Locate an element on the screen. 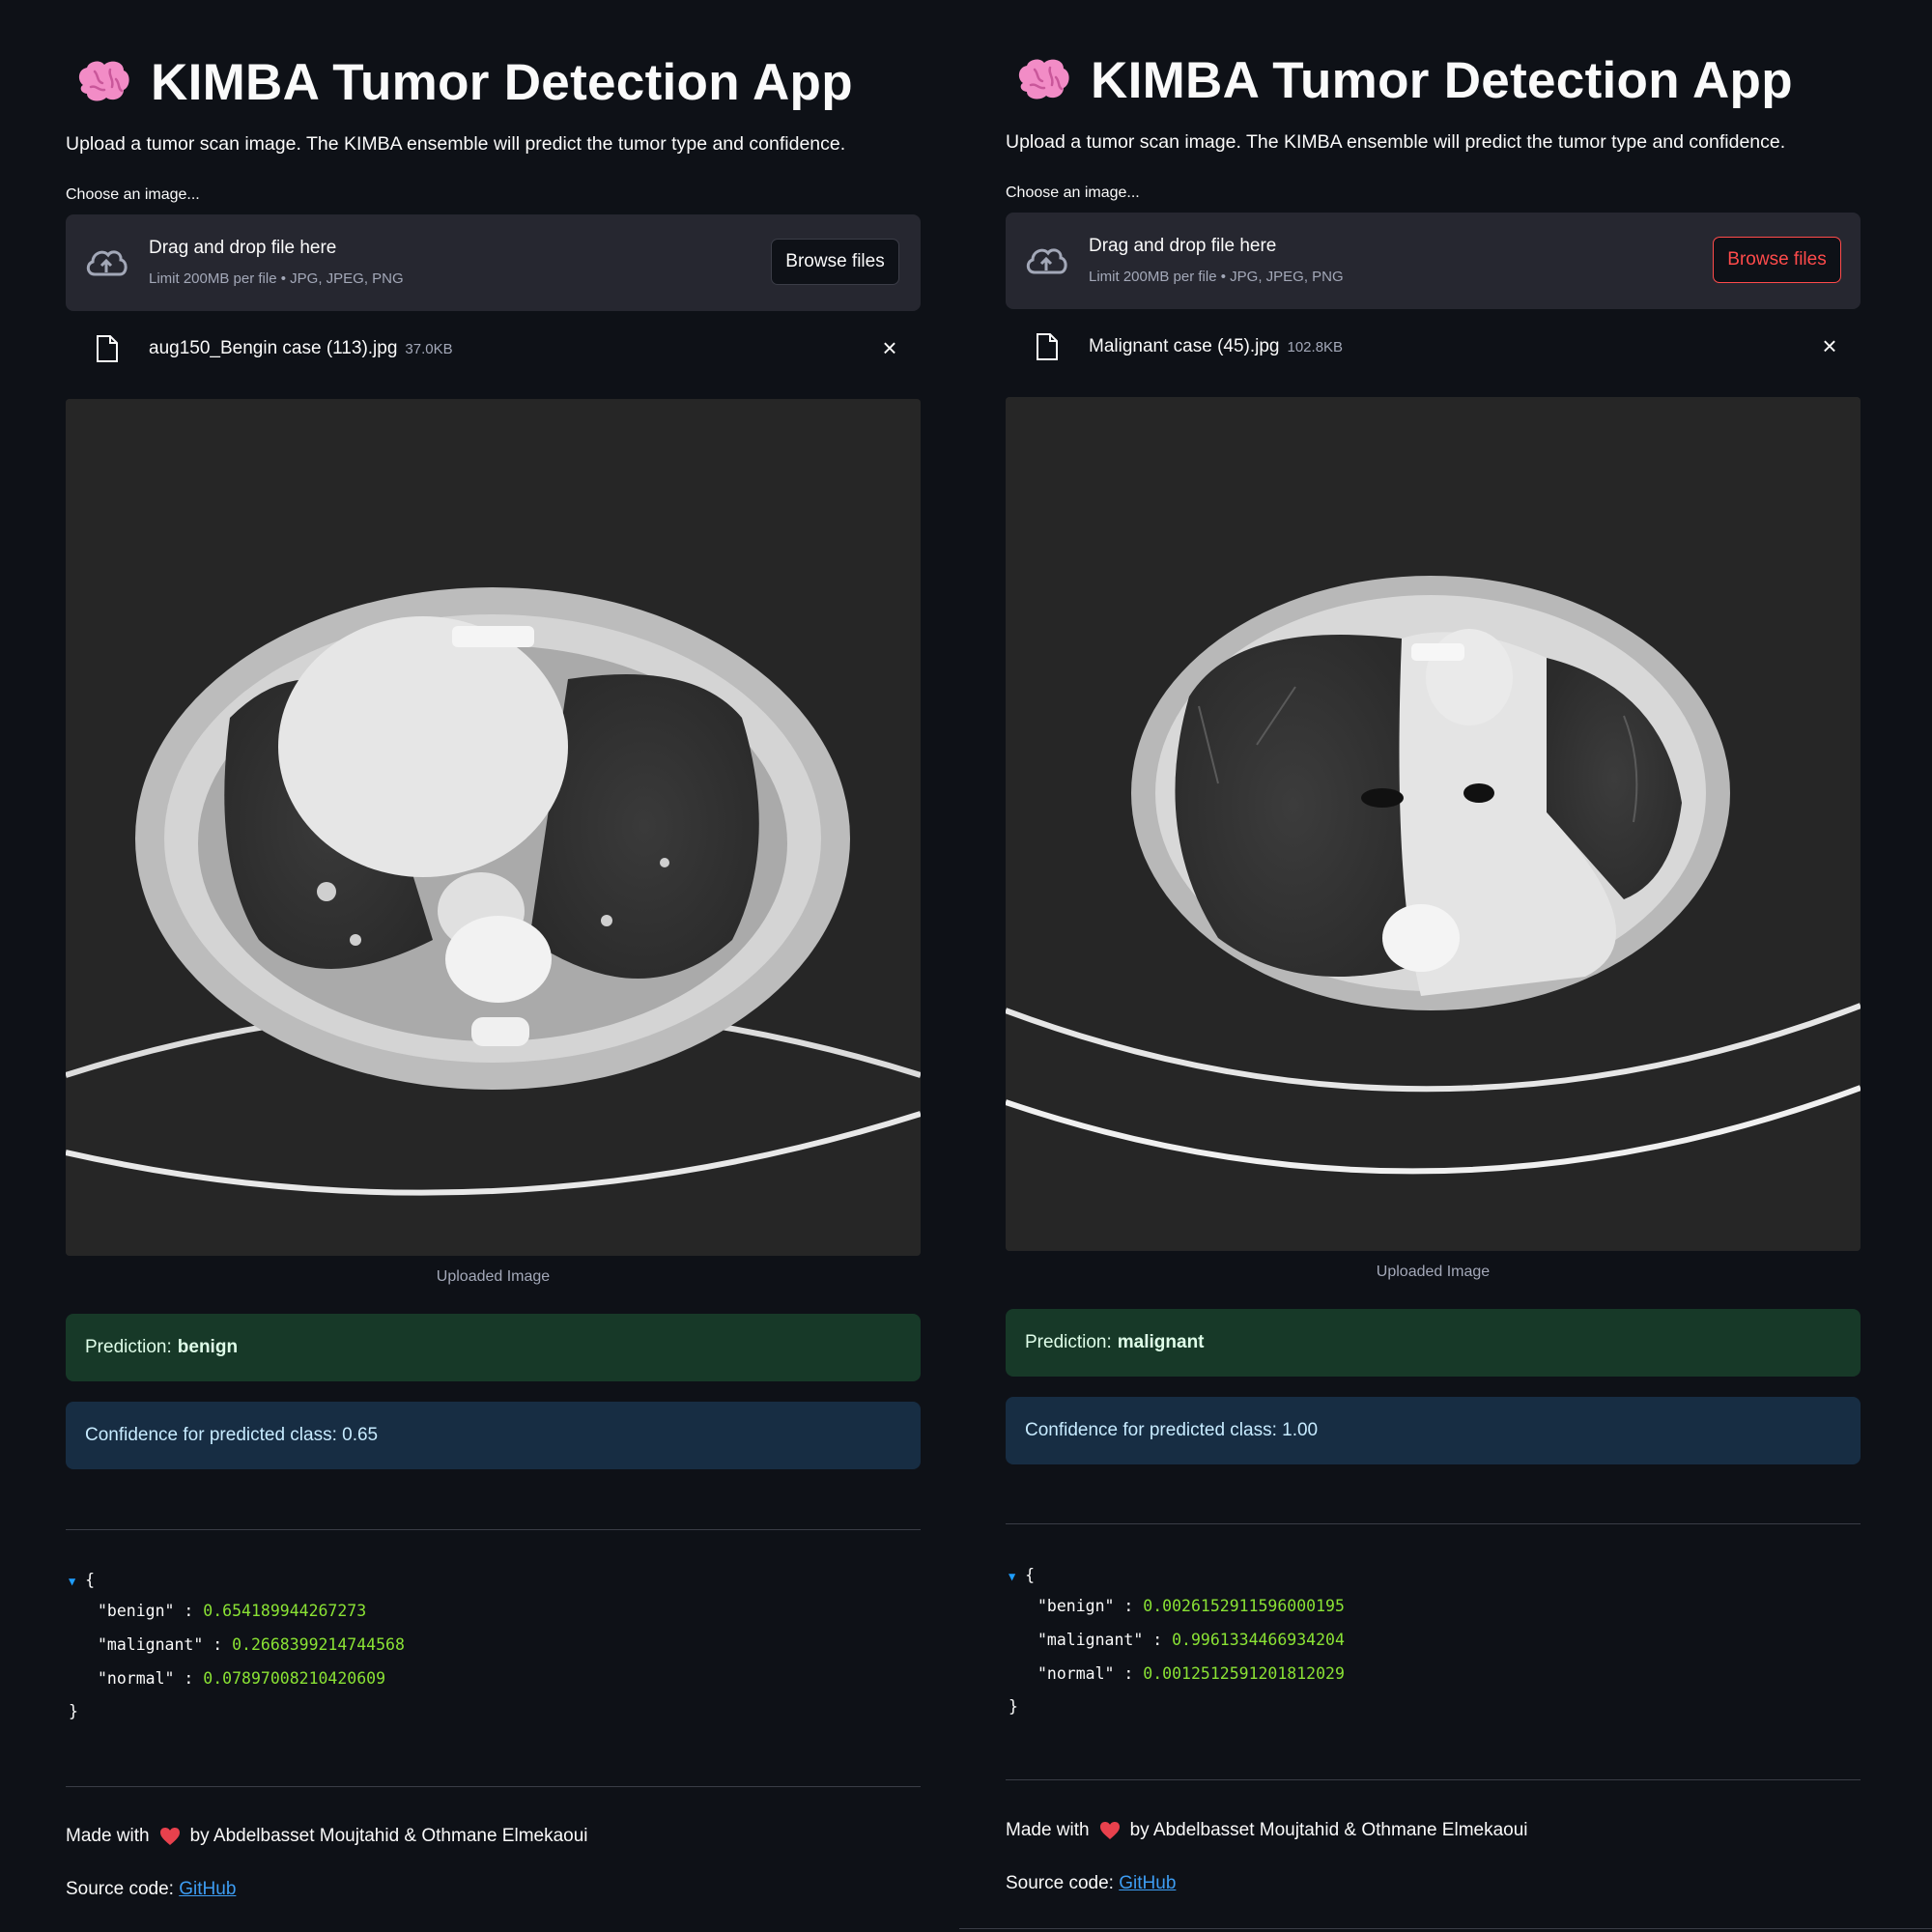 The height and width of the screenshot is (1932, 1932). json-value: 0.2668399214744568 is located at coordinates (318, 1644).